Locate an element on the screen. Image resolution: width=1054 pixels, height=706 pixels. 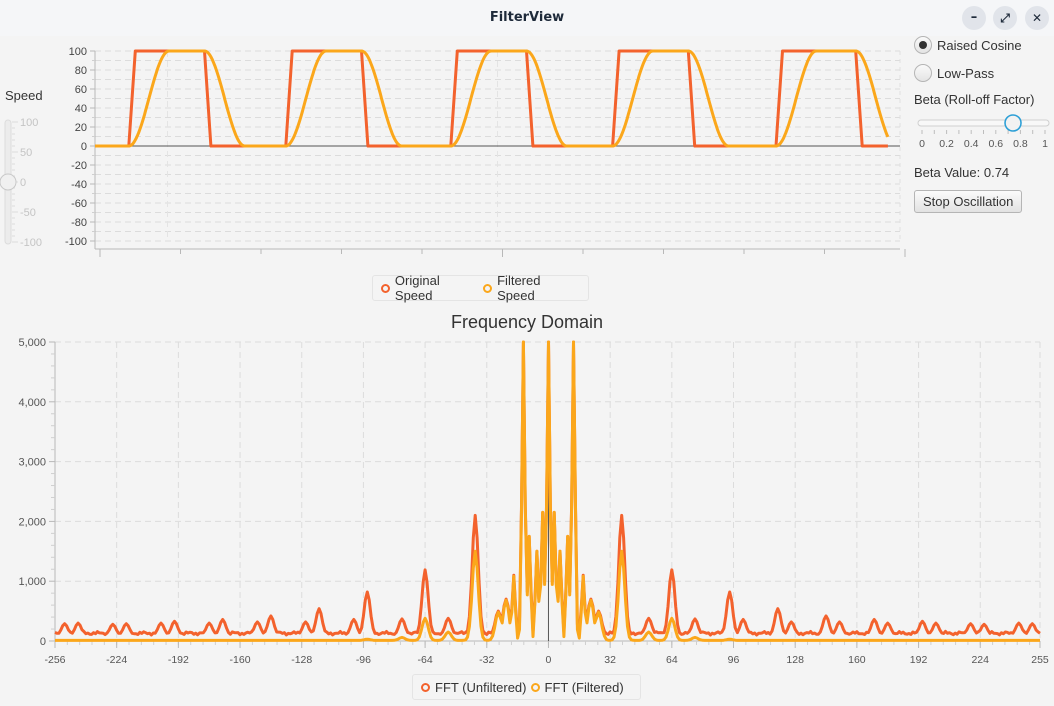
maximize-button: ⤢ is located at coordinates (1005, 18).